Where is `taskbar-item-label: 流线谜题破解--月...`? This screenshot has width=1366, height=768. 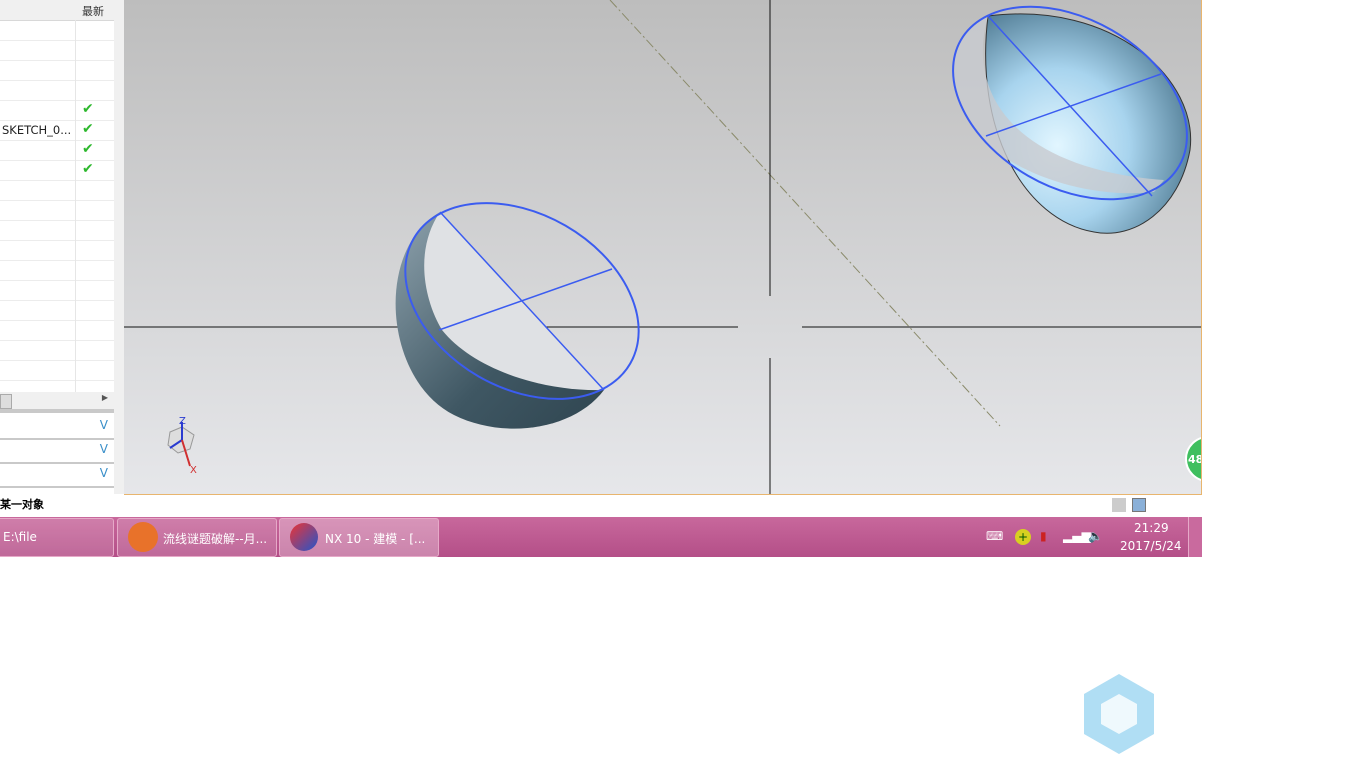 taskbar-item-label: 流线谜题破解--月... is located at coordinates (215, 539).